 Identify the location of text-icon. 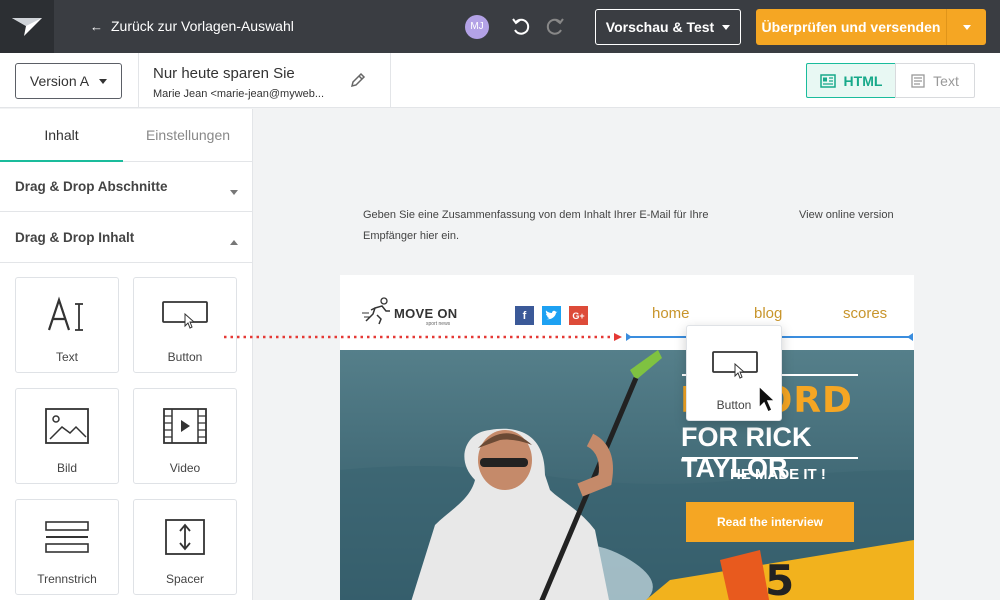
(65, 313).